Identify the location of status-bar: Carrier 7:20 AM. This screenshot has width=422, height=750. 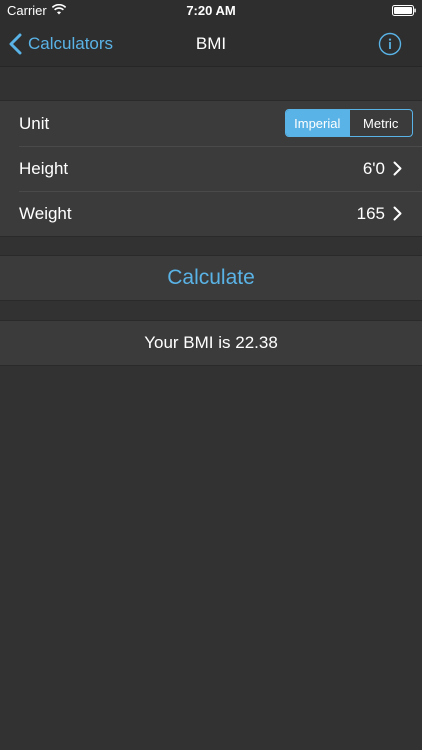
(211, 11).